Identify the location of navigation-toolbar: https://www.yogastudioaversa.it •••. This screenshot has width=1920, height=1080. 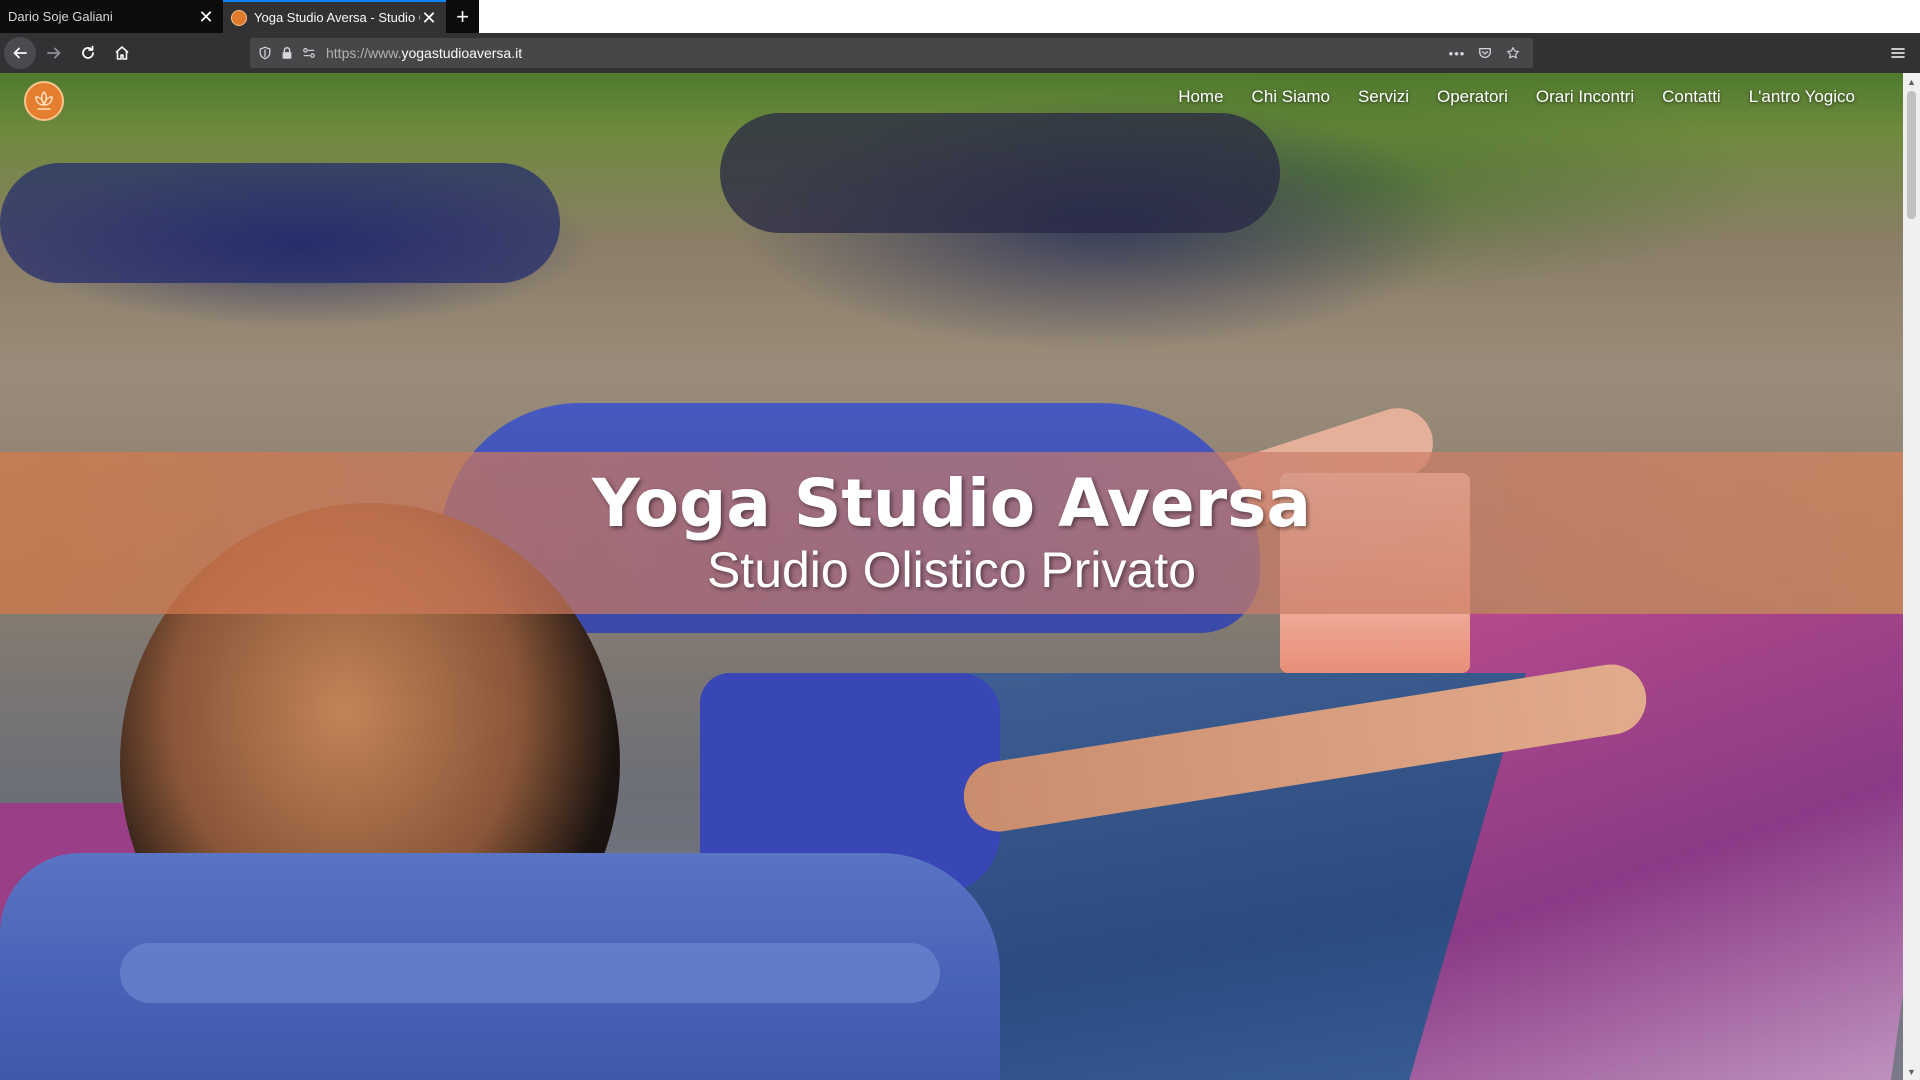
(960, 53).